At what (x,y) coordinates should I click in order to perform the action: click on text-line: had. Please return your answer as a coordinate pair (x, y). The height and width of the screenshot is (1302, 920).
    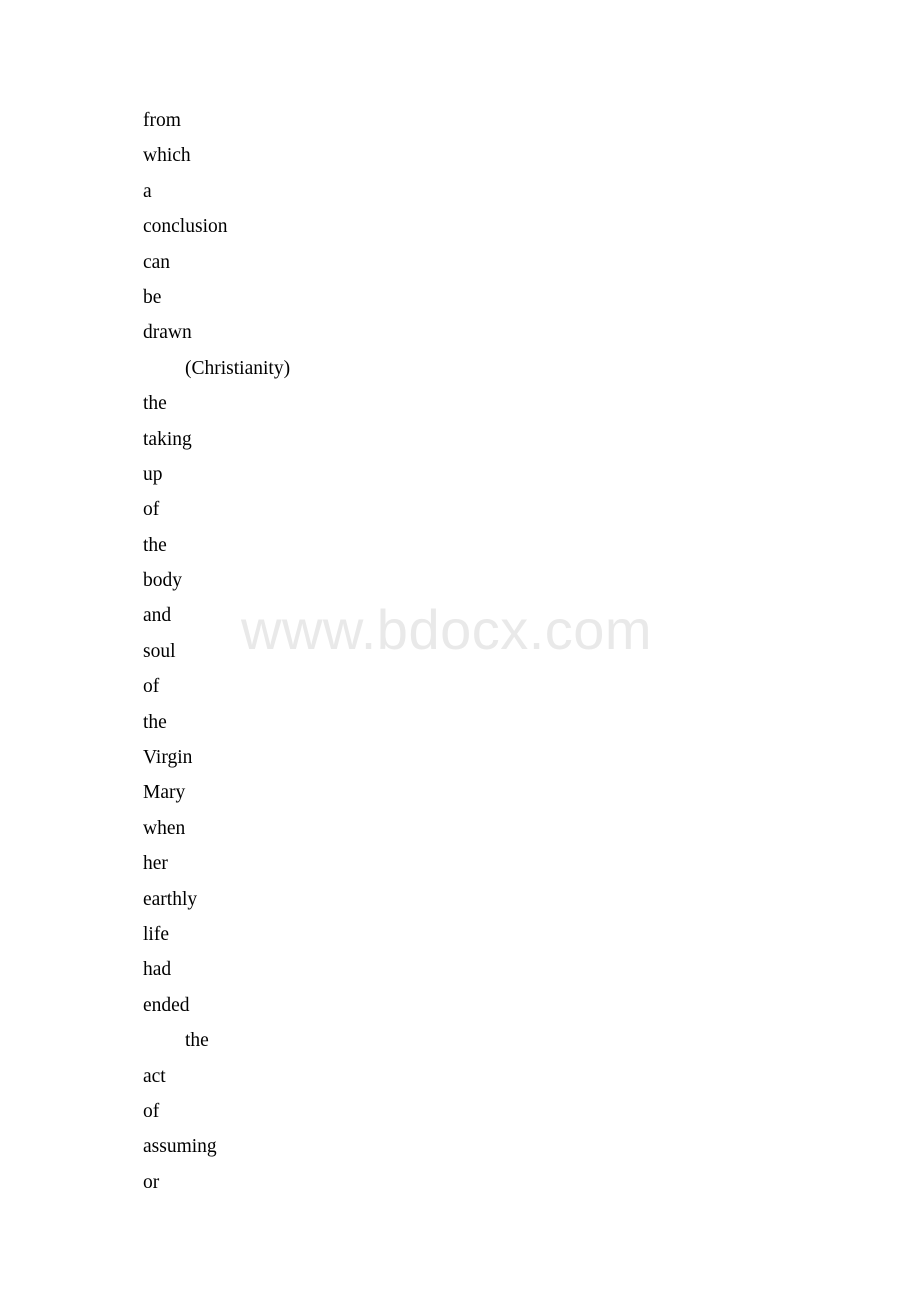
    Looking at the image, I should click on (157, 970).